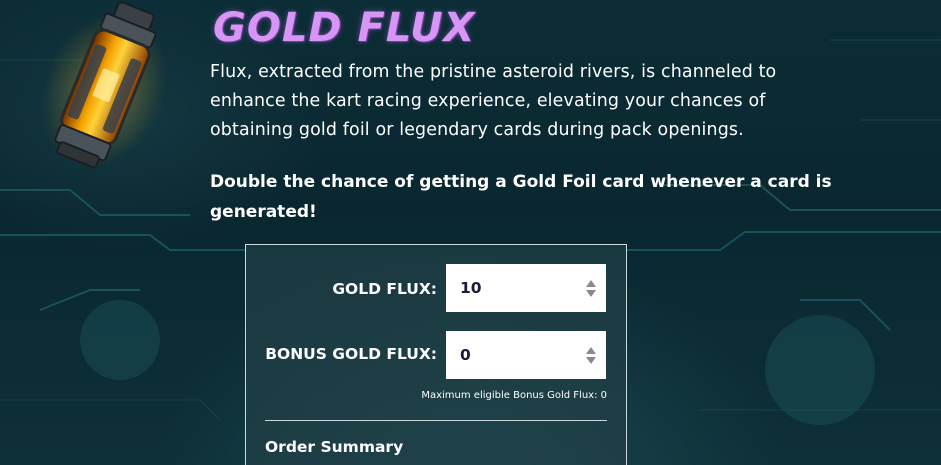  What do you see at coordinates (591, 355) in the screenshot?
I see `bonus-gold-flux-stepper` at bounding box center [591, 355].